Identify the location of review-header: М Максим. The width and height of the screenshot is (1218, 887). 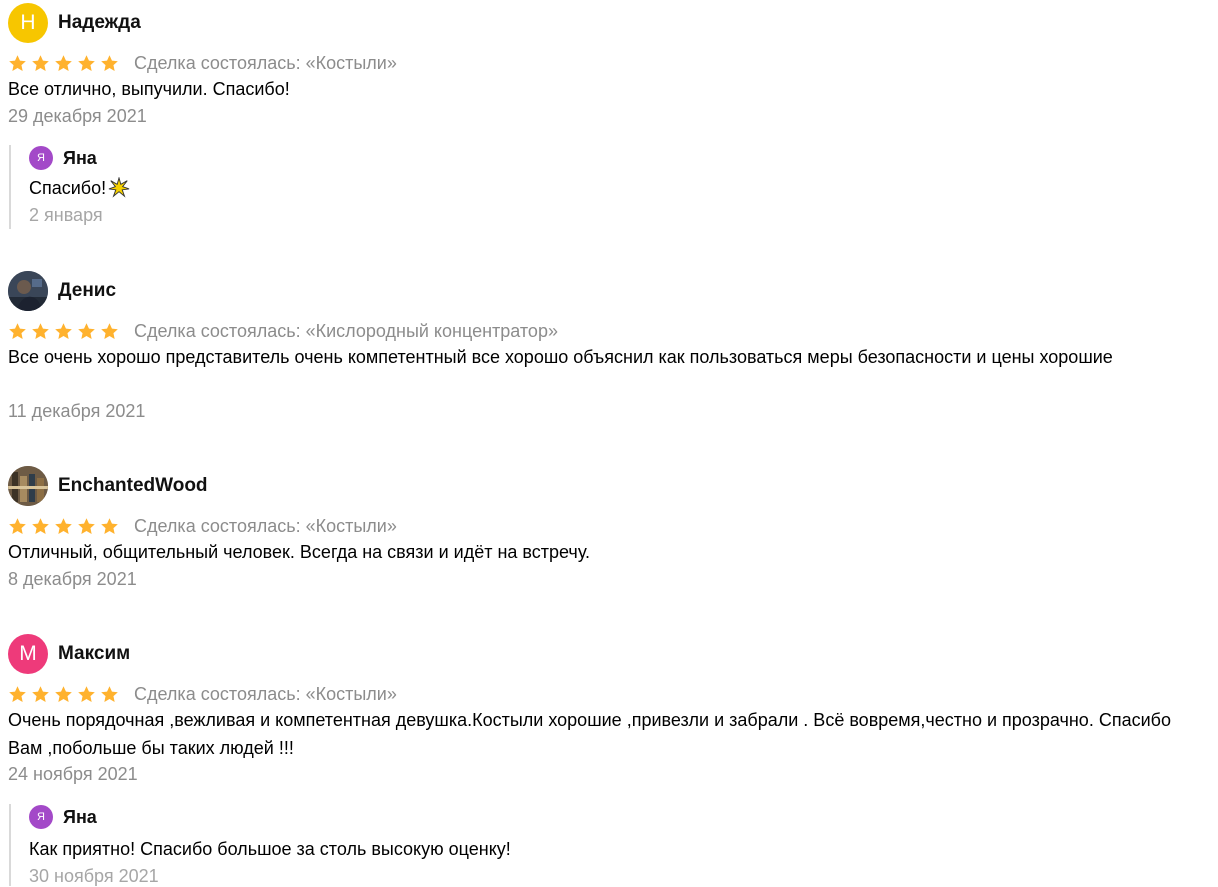
(69, 654).